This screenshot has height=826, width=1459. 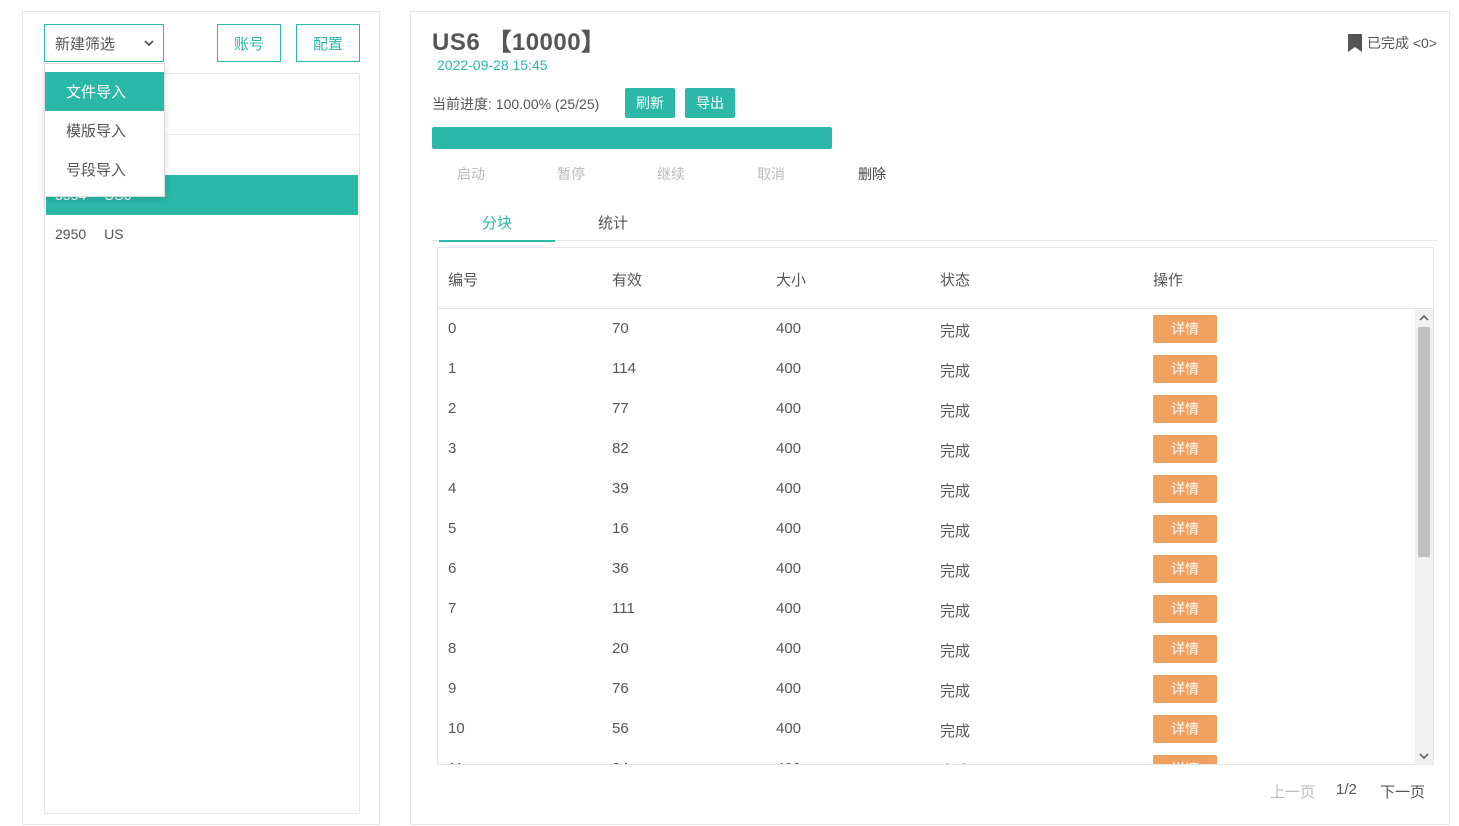 What do you see at coordinates (620, 408) in the screenshot?
I see `cell-valid: 77` at bounding box center [620, 408].